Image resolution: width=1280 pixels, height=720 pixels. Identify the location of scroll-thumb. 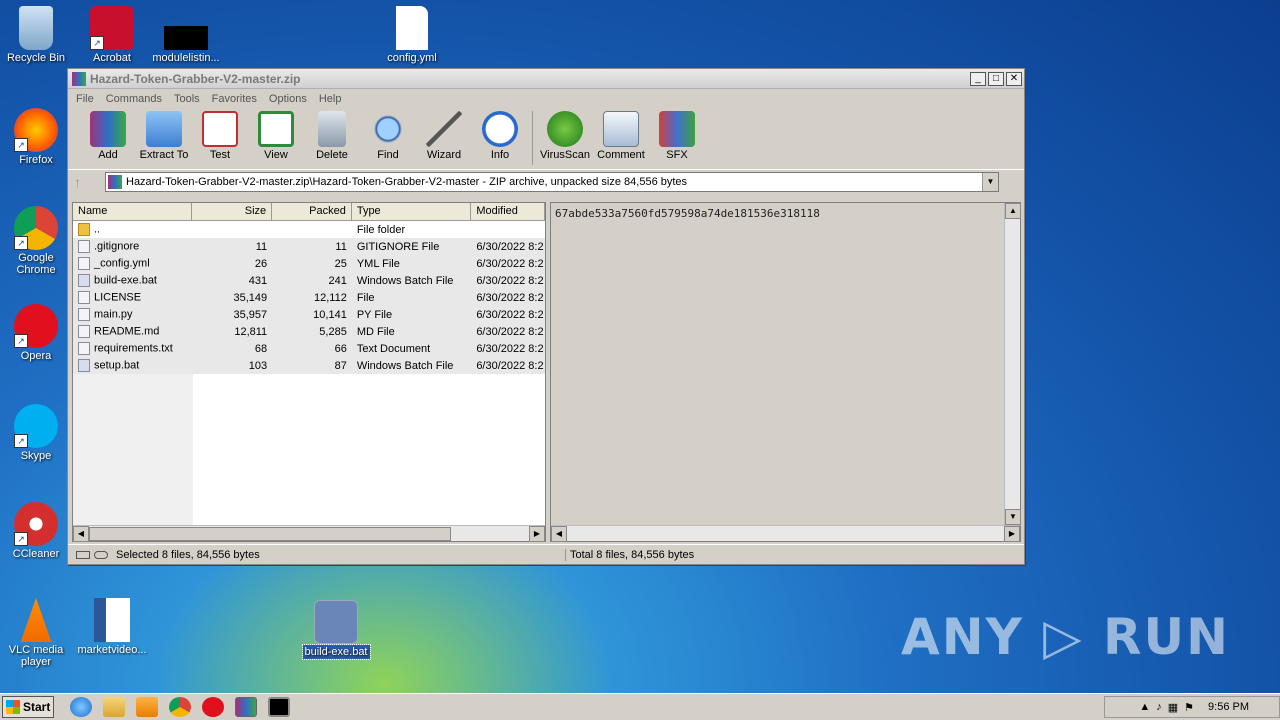
(270, 534).